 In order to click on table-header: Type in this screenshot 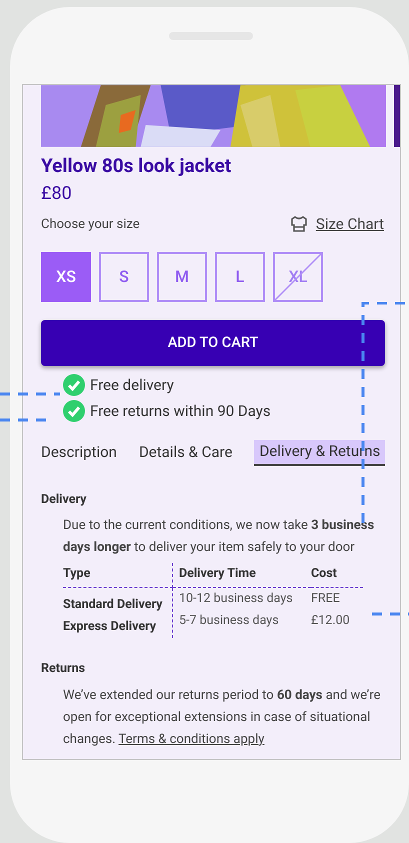, I will do `click(118, 575)`.